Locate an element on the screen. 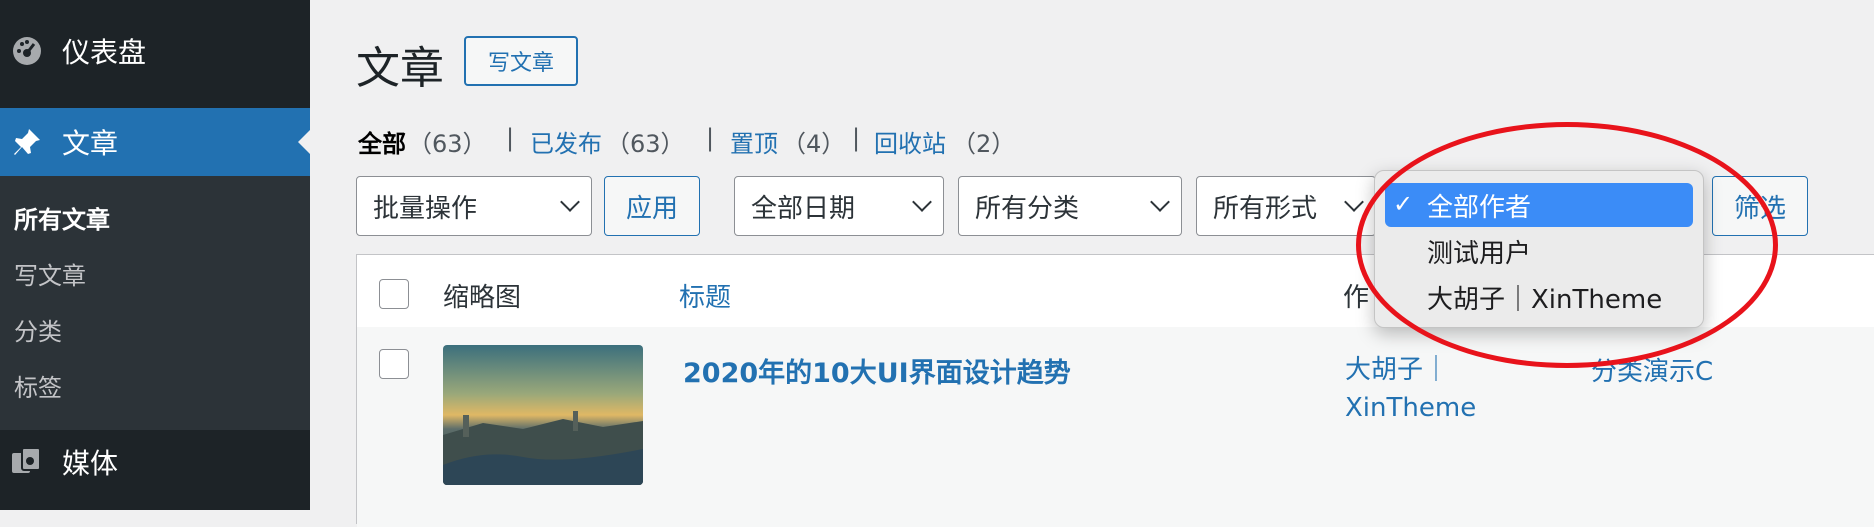 The height and width of the screenshot is (527, 1874). view-sticky-count: （4） is located at coordinates (814, 144).